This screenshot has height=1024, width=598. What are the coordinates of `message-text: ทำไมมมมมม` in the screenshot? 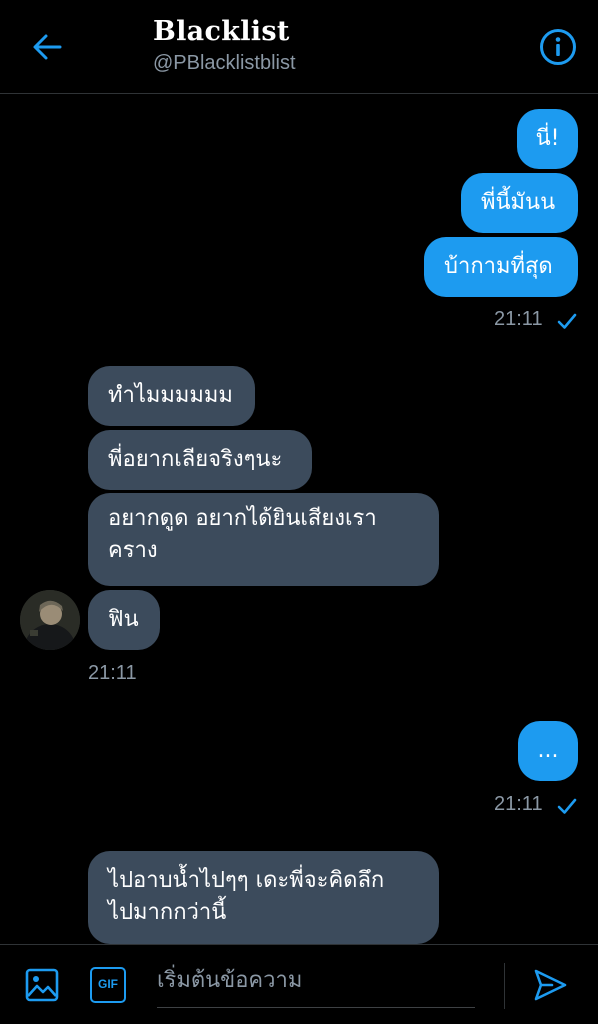 It's located at (170, 395).